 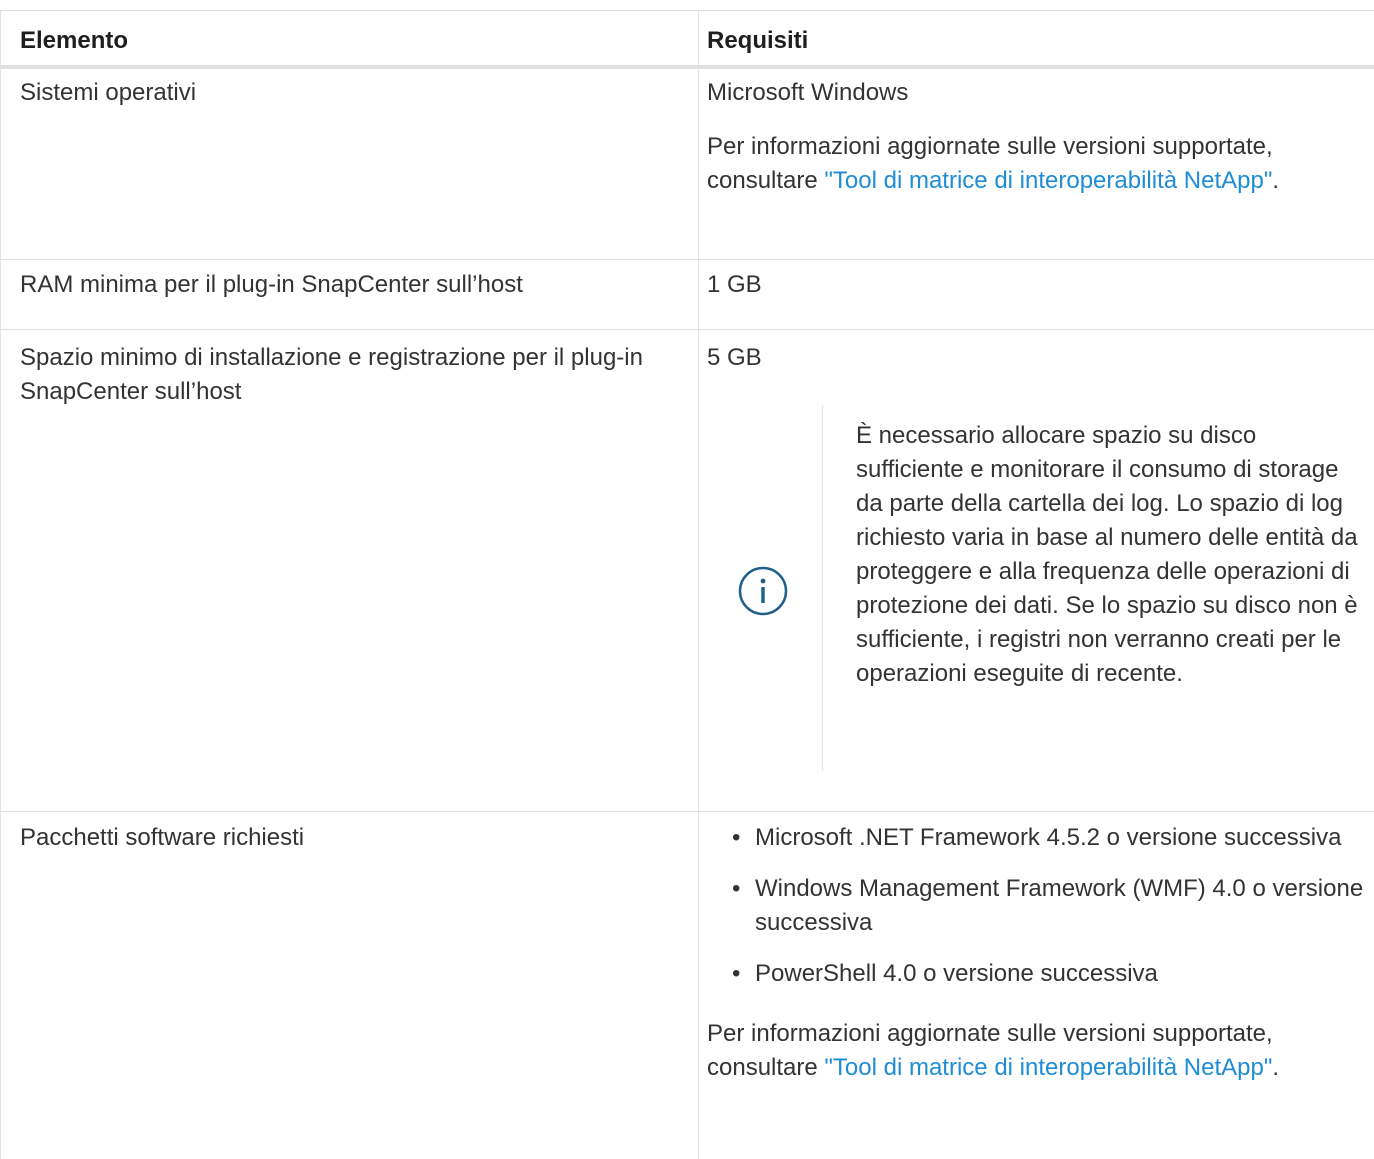 What do you see at coordinates (758, 40) in the screenshot?
I see `header-requirements: Requisiti` at bounding box center [758, 40].